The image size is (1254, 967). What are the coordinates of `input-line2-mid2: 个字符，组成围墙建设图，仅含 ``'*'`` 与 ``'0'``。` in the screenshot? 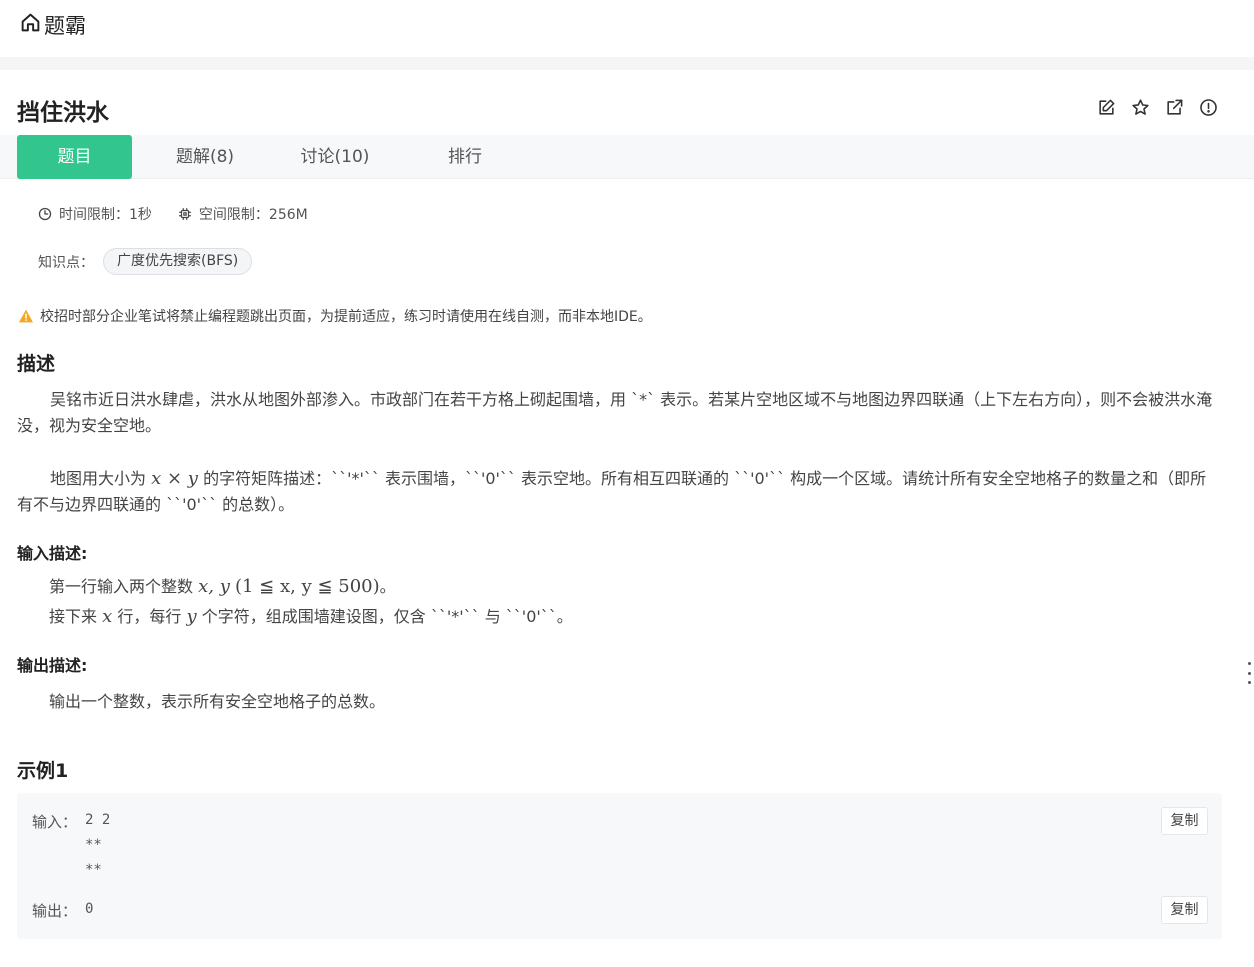 It's located at (387, 616).